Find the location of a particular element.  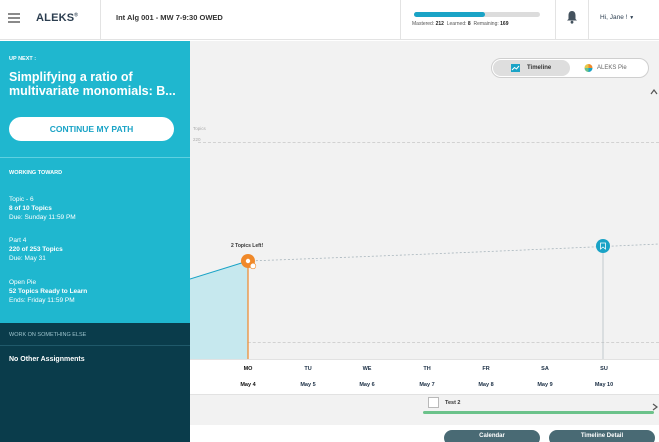

work-else-label: WORK ON SOMETHING ELSE is located at coordinates (48, 335).